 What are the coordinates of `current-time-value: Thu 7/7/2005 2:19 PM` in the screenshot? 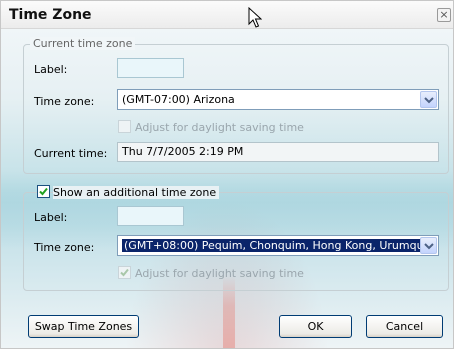 It's located at (183, 151).